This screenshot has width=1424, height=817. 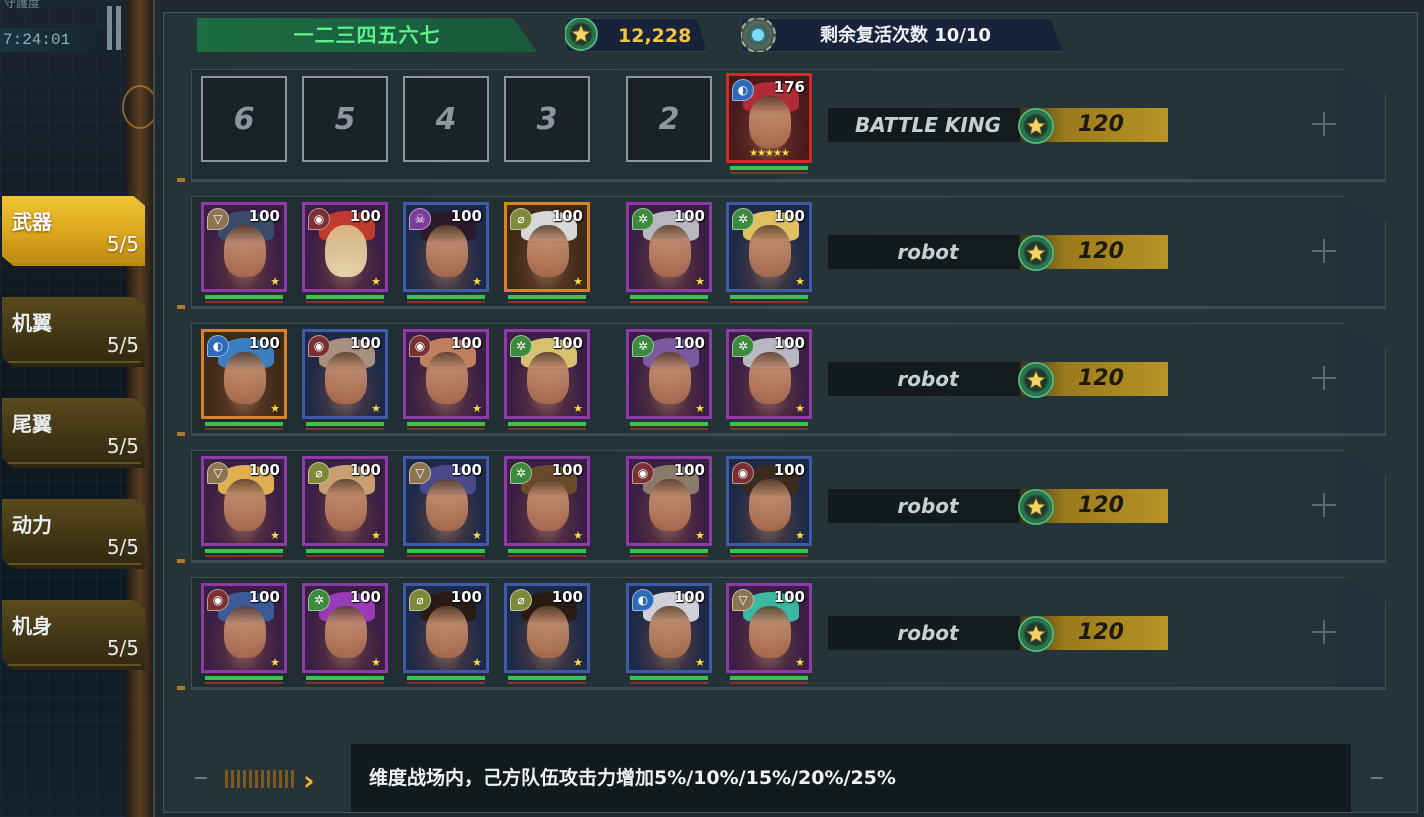 I want to click on opponent-row: 6 5 4 3 2 ◐ 176 ★★★★★ BATTLE KING 120, so click(x=788, y=125).